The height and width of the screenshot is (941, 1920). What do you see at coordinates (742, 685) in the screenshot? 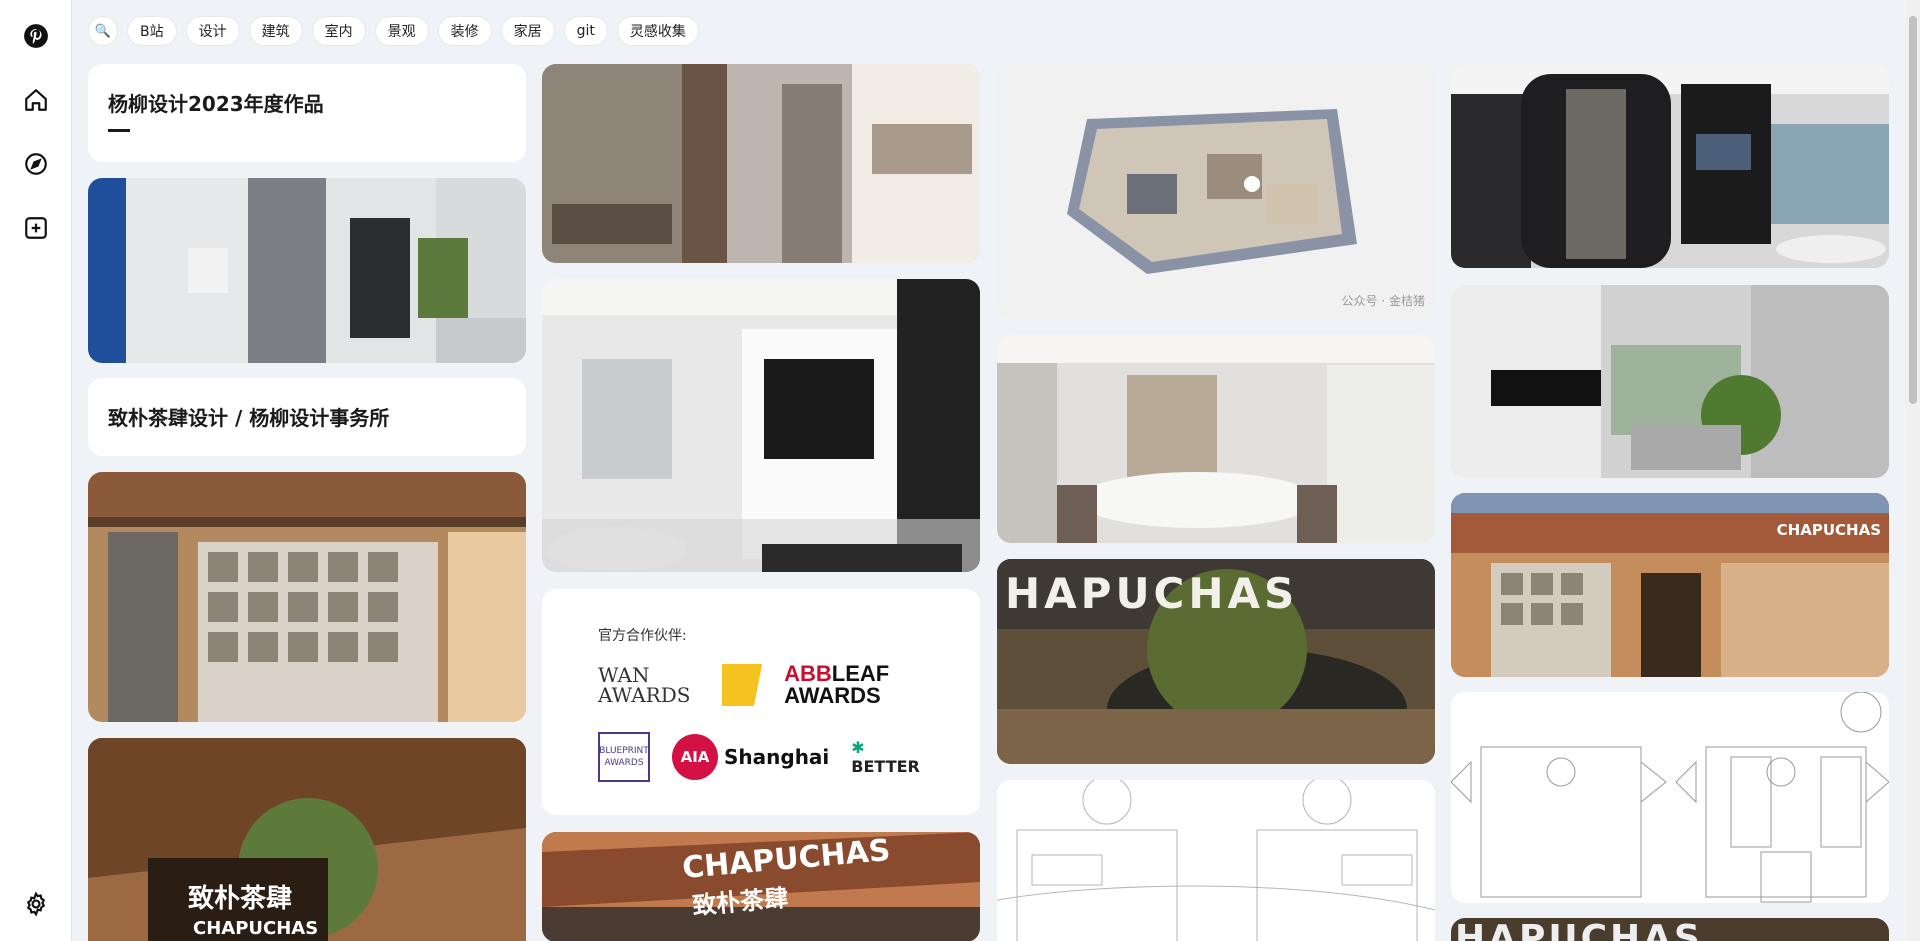
I see `yellow-award-logo-icon` at bounding box center [742, 685].